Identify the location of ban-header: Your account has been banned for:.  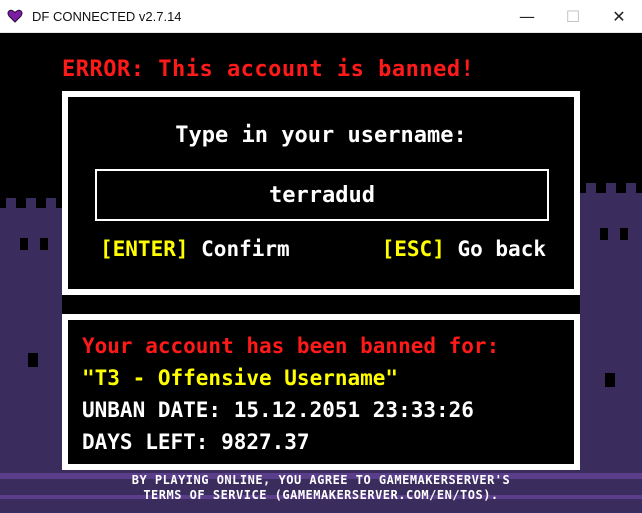
(291, 346).